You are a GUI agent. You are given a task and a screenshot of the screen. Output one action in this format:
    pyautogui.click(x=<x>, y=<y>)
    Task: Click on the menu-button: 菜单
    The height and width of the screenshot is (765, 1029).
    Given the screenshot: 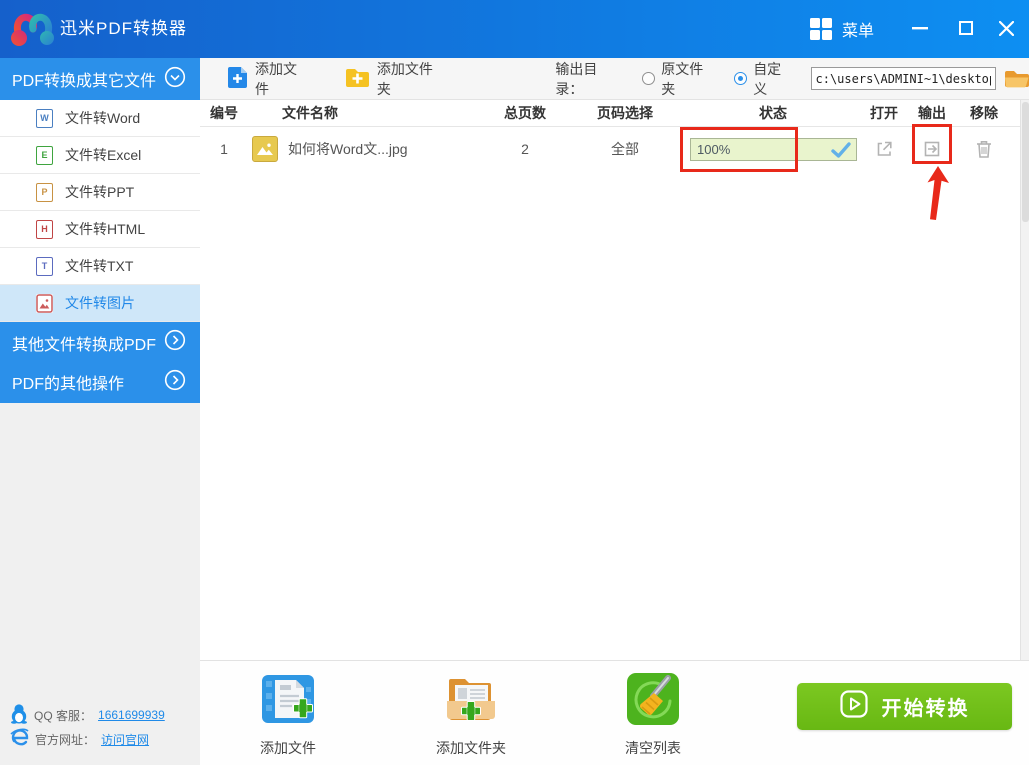 What is the action you would take?
    pyautogui.click(x=842, y=29)
    